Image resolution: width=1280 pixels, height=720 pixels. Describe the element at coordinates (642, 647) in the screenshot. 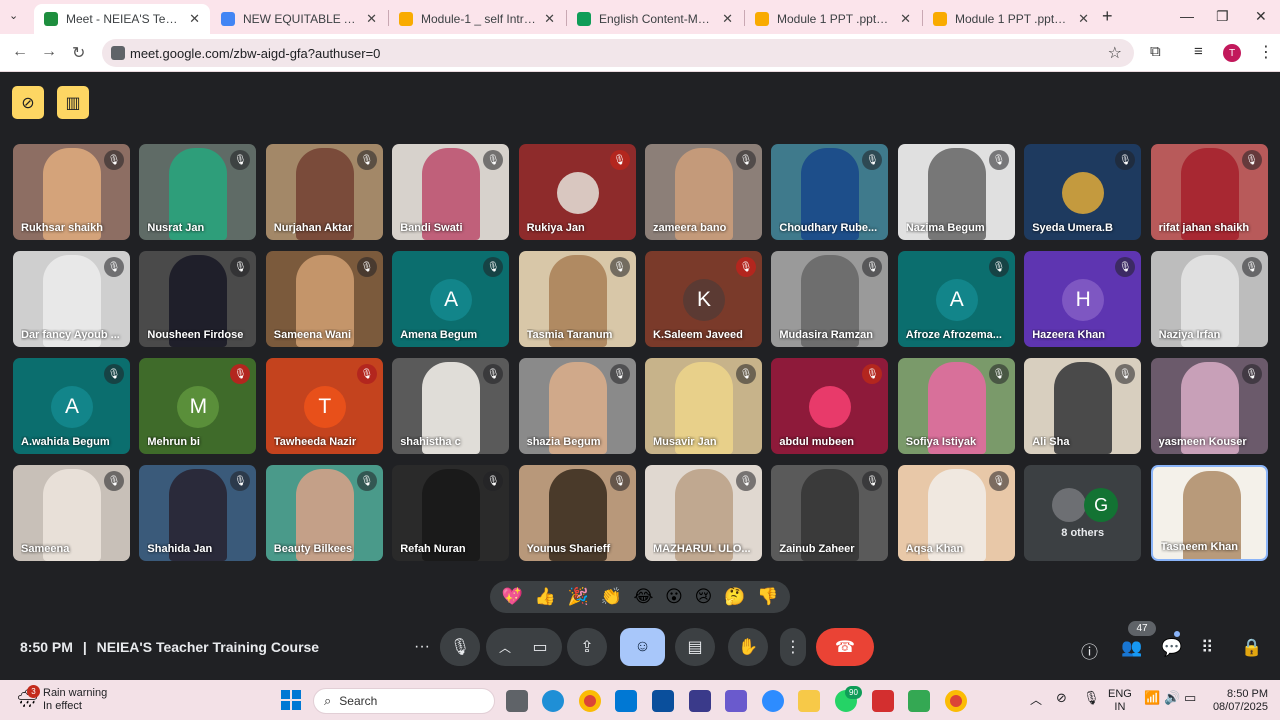

I see `reactions-button: ☺` at that location.